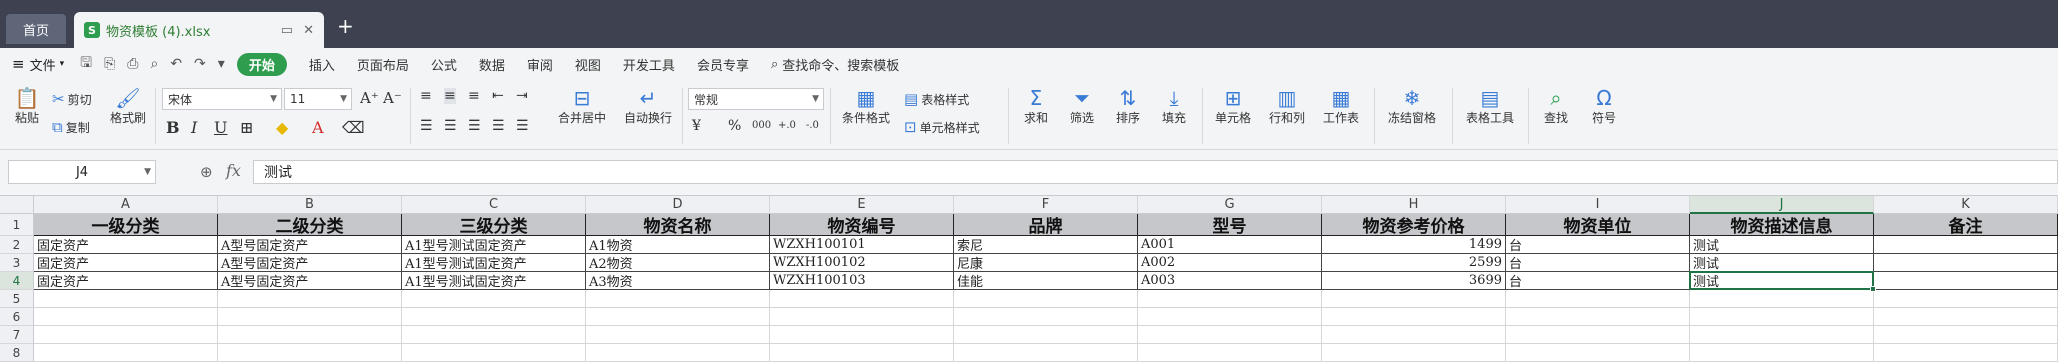  Describe the element at coordinates (318, 99) in the screenshot. I see `font-size-select: 11 ▼` at that location.